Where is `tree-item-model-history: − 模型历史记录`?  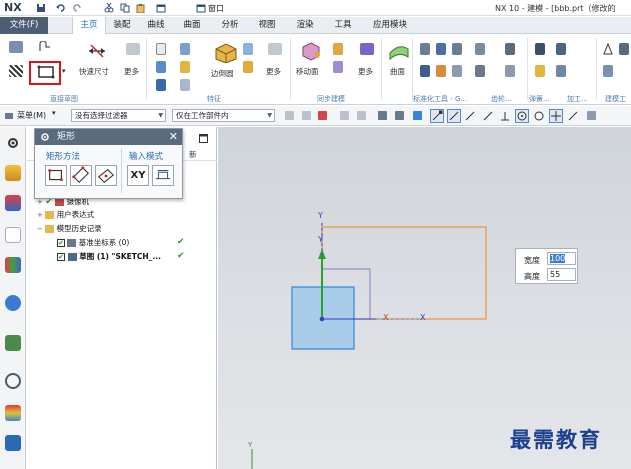
tree-item-model-history: − 模型历史记录 is located at coordinates (69, 229).